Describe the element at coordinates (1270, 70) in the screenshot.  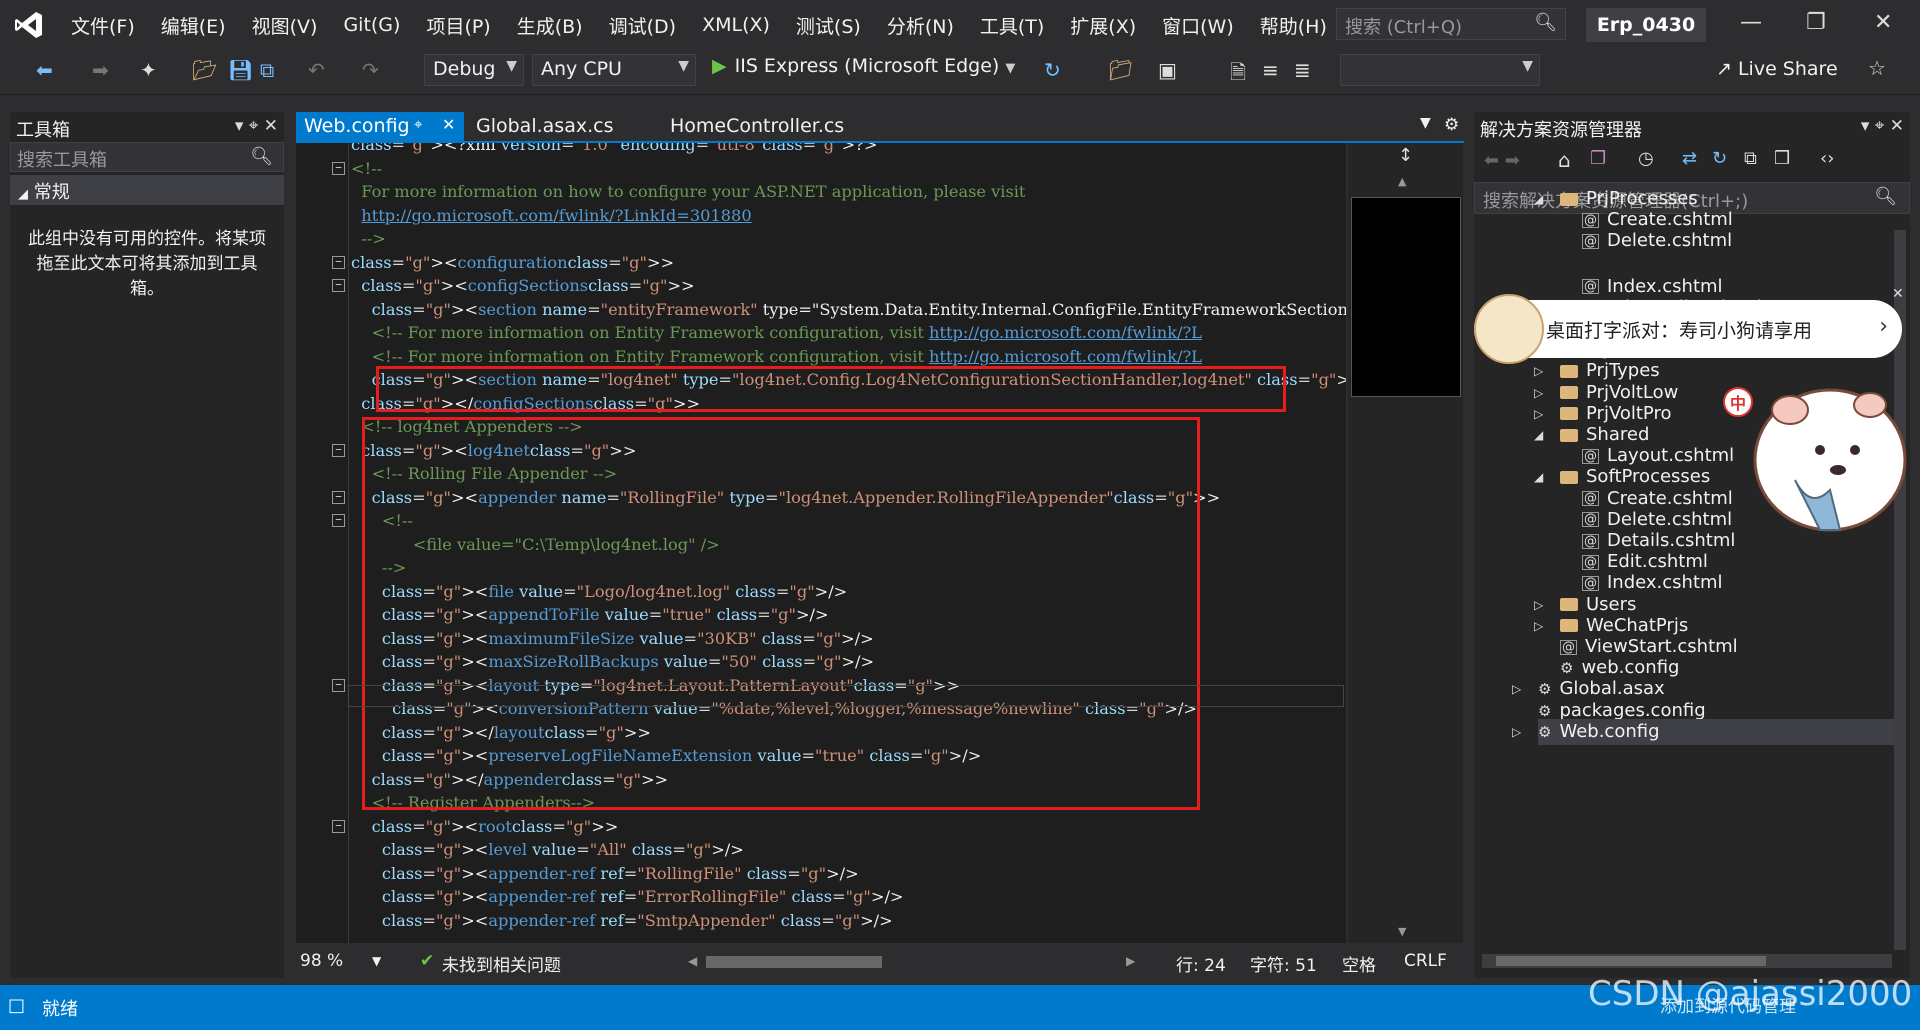
I see `indent-icon: ≡` at that location.